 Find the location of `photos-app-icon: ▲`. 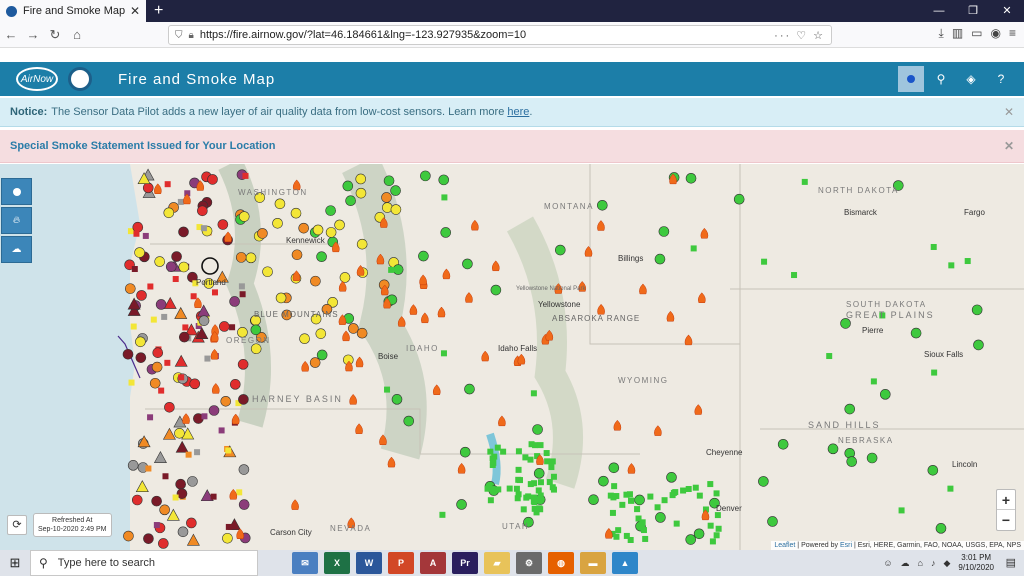

photos-app-icon: ▲ is located at coordinates (625, 563).